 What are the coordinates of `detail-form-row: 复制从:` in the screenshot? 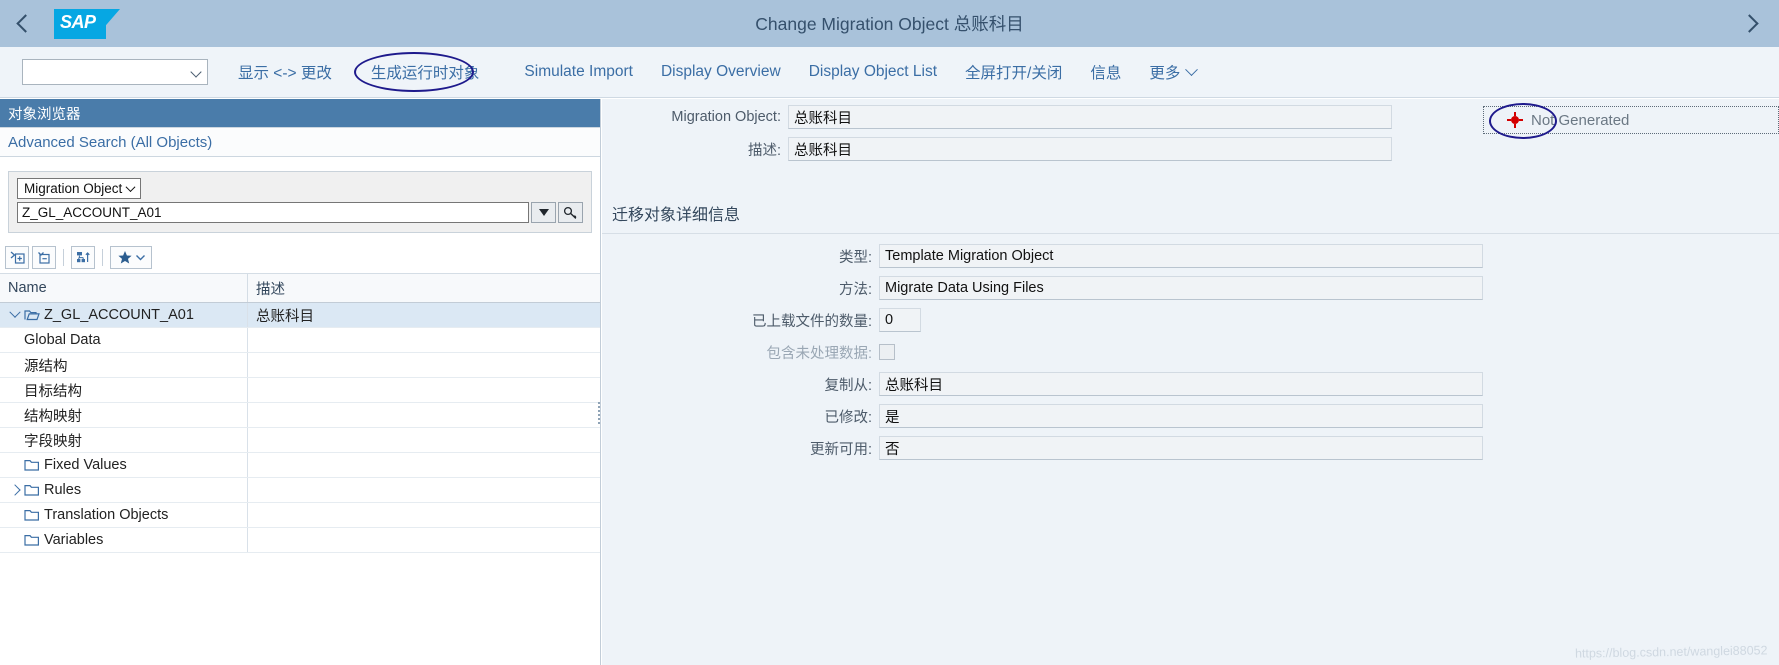 It's located at (1190, 384).